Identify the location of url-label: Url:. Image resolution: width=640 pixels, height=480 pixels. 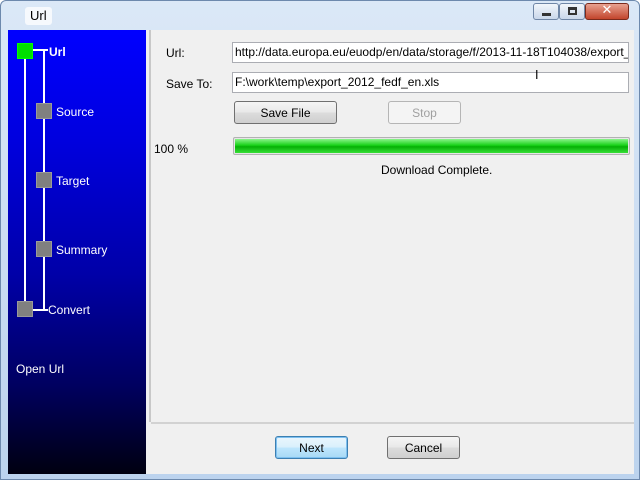
(175, 53).